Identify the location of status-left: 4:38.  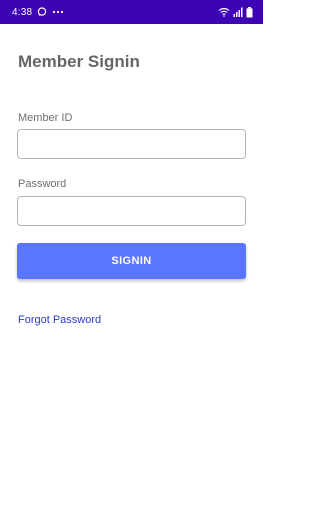
(38, 12).